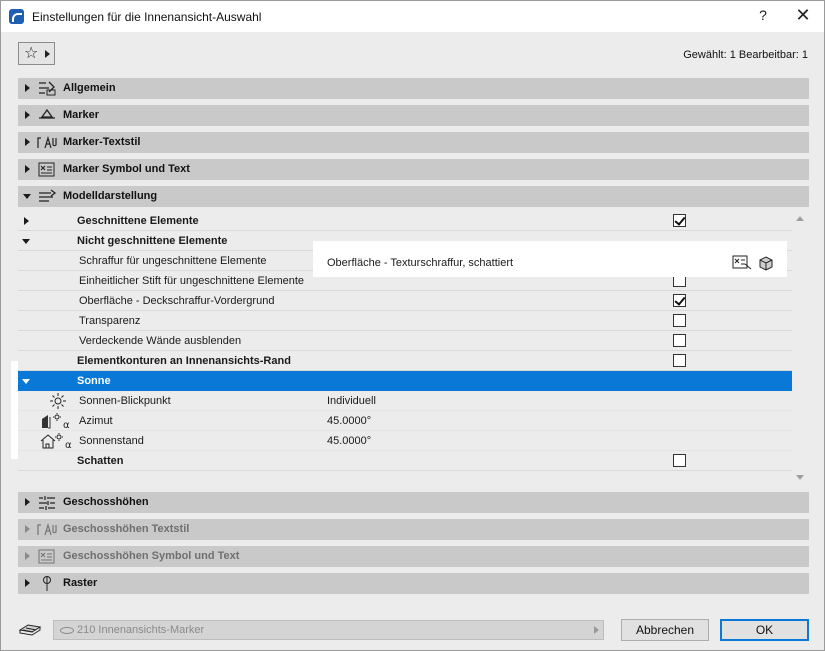 The height and width of the screenshot is (651, 825). Describe the element at coordinates (177, 301) in the screenshot. I see `row-label: Oberfläche - Deckschraffur-Vordergrund` at that location.